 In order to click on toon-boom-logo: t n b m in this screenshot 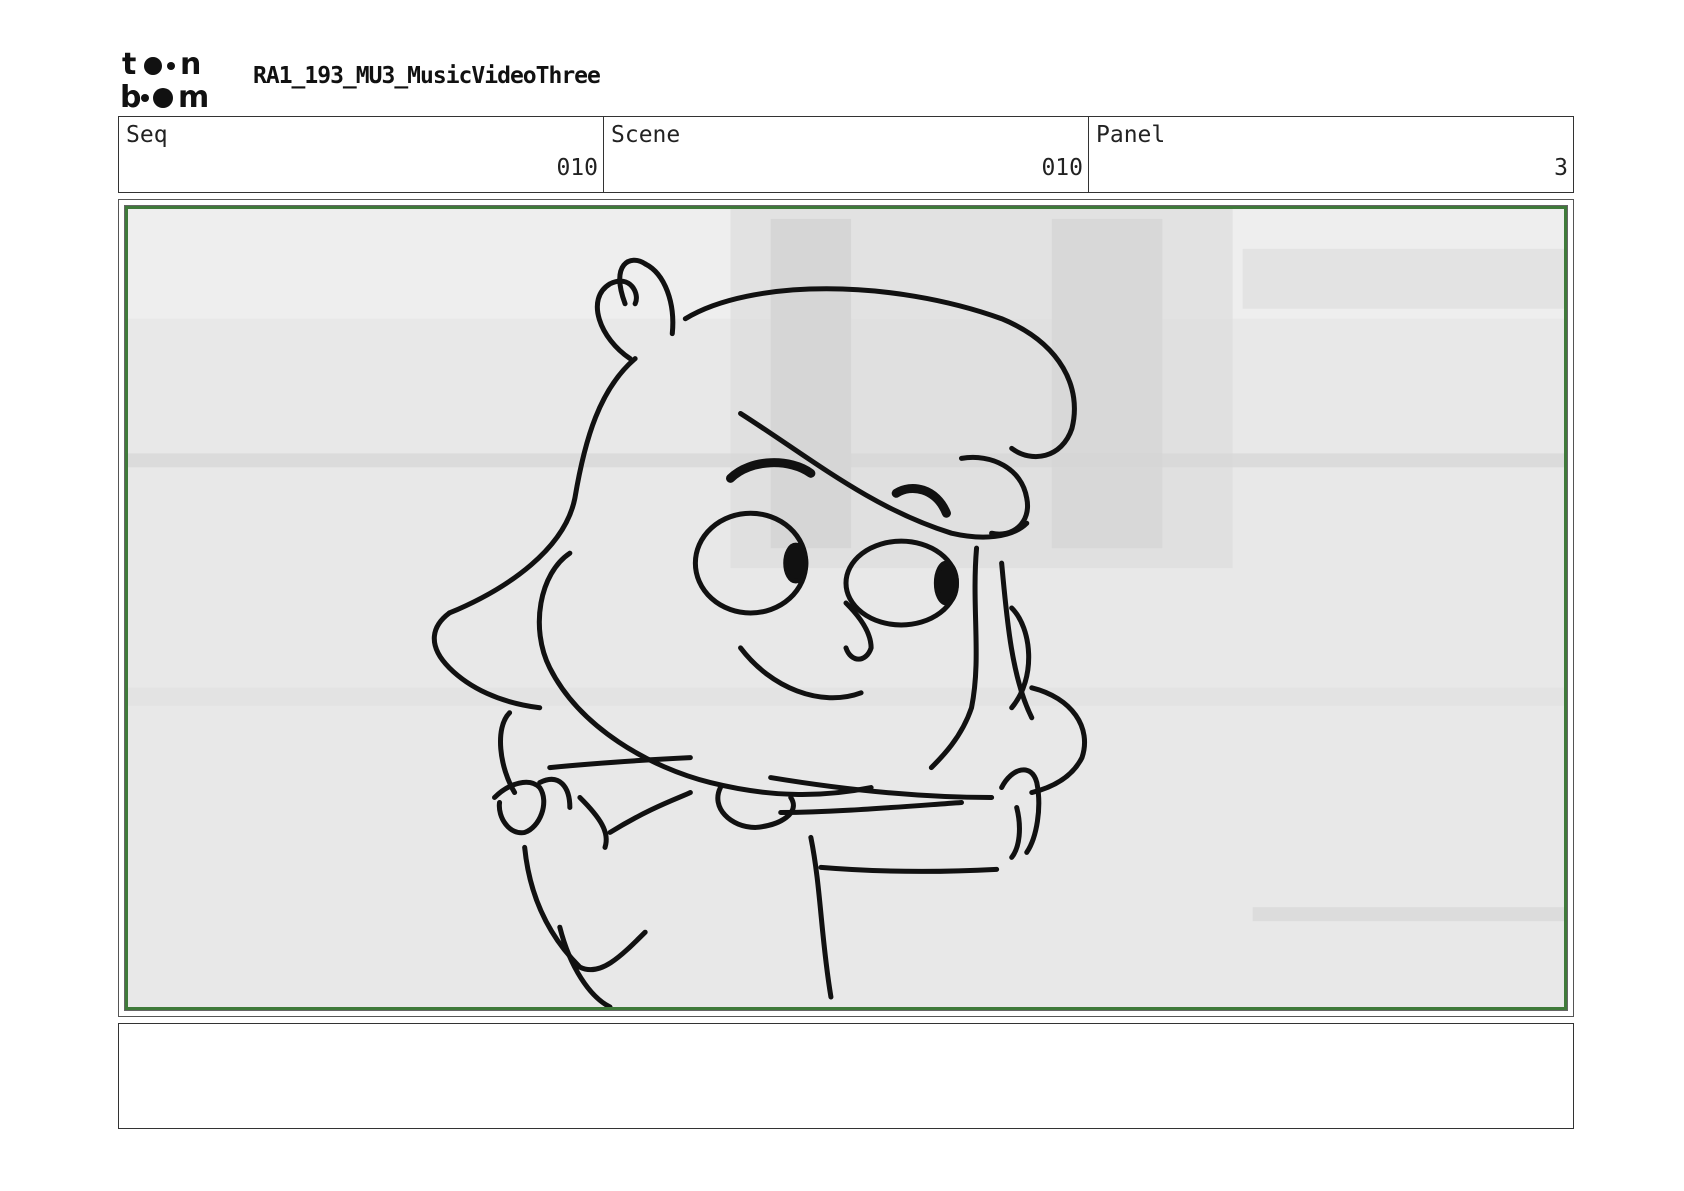, I will do `click(176, 79)`.